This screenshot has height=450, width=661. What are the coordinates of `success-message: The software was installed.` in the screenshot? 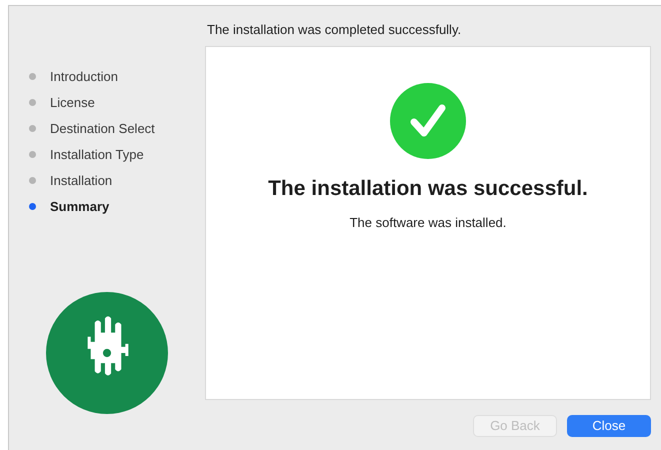 It's located at (428, 223).